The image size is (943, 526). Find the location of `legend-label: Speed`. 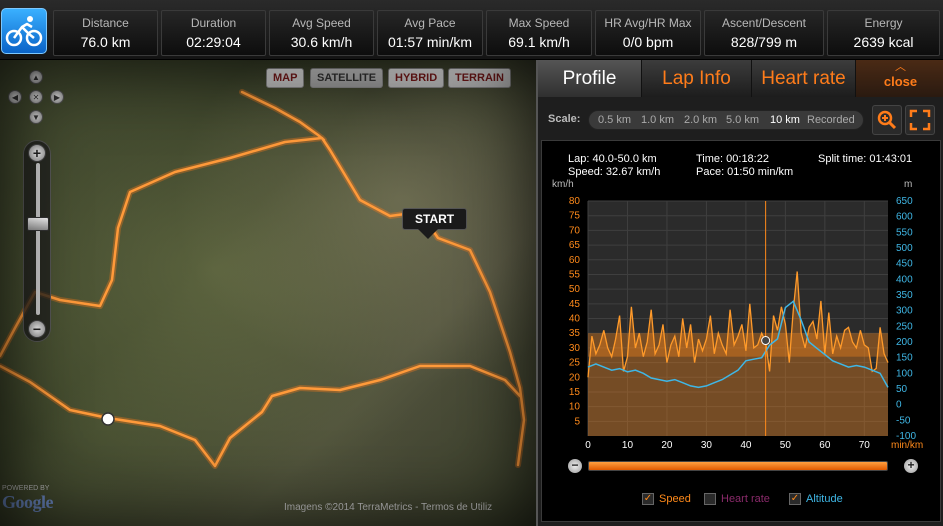

legend-label: Speed is located at coordinates (675, 499).